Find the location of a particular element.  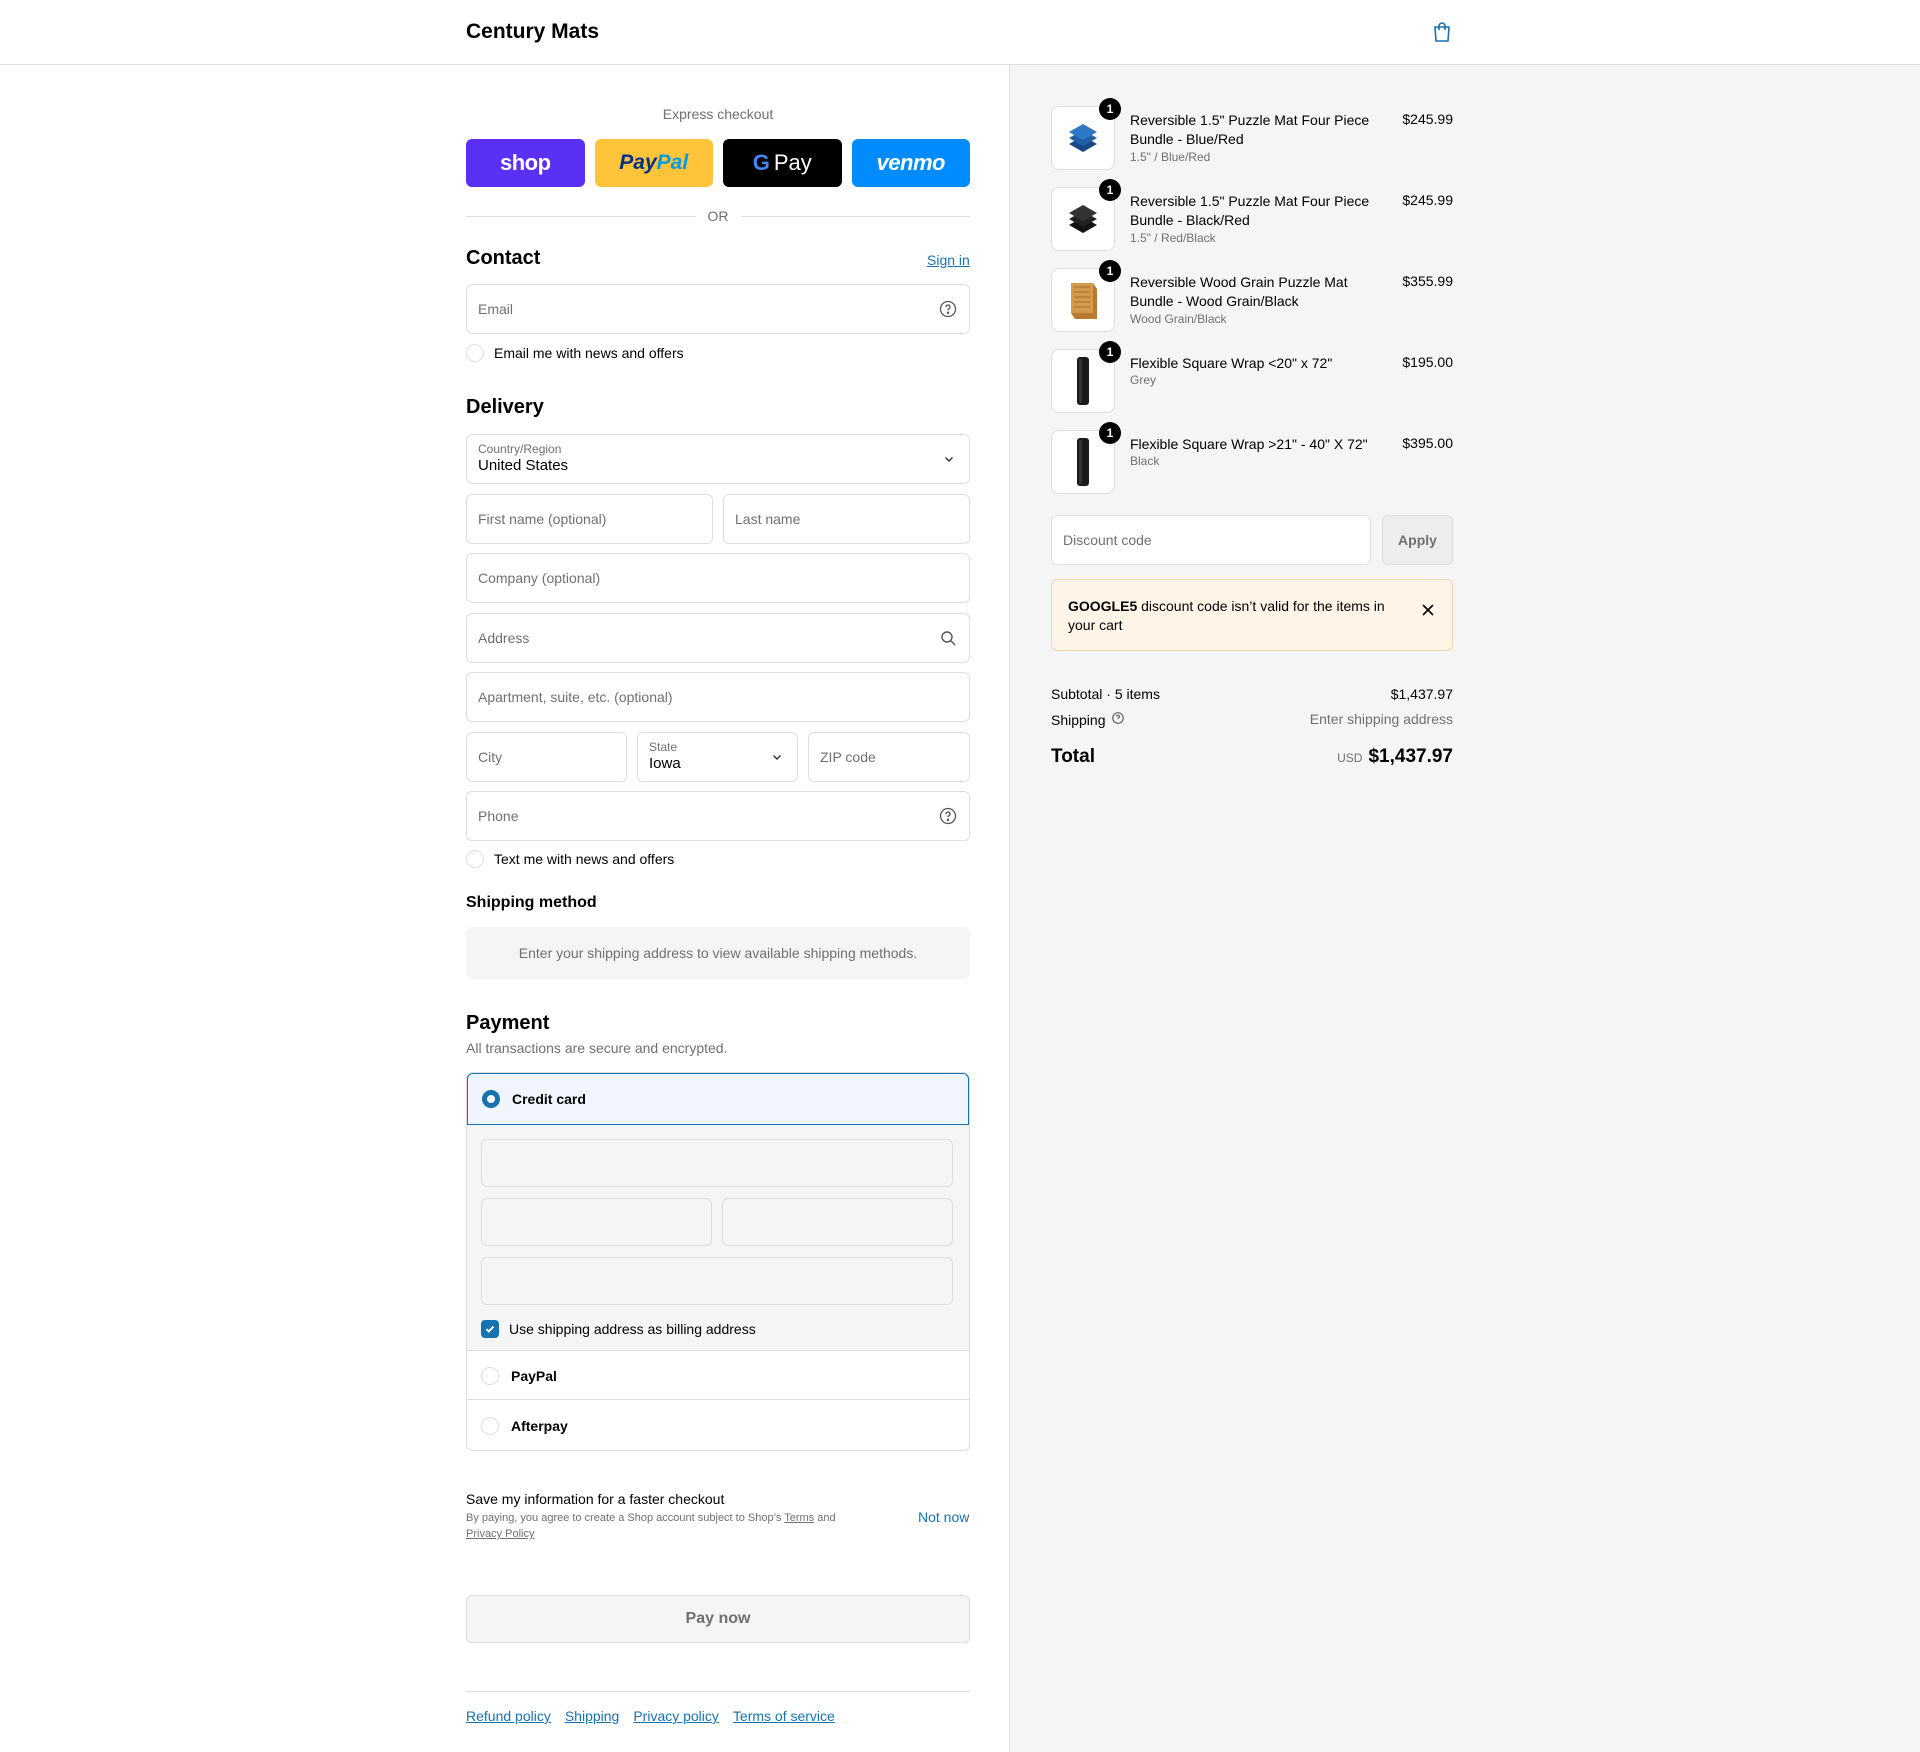

first-name-field: First name (optional) is located at coordinates (589, 519).